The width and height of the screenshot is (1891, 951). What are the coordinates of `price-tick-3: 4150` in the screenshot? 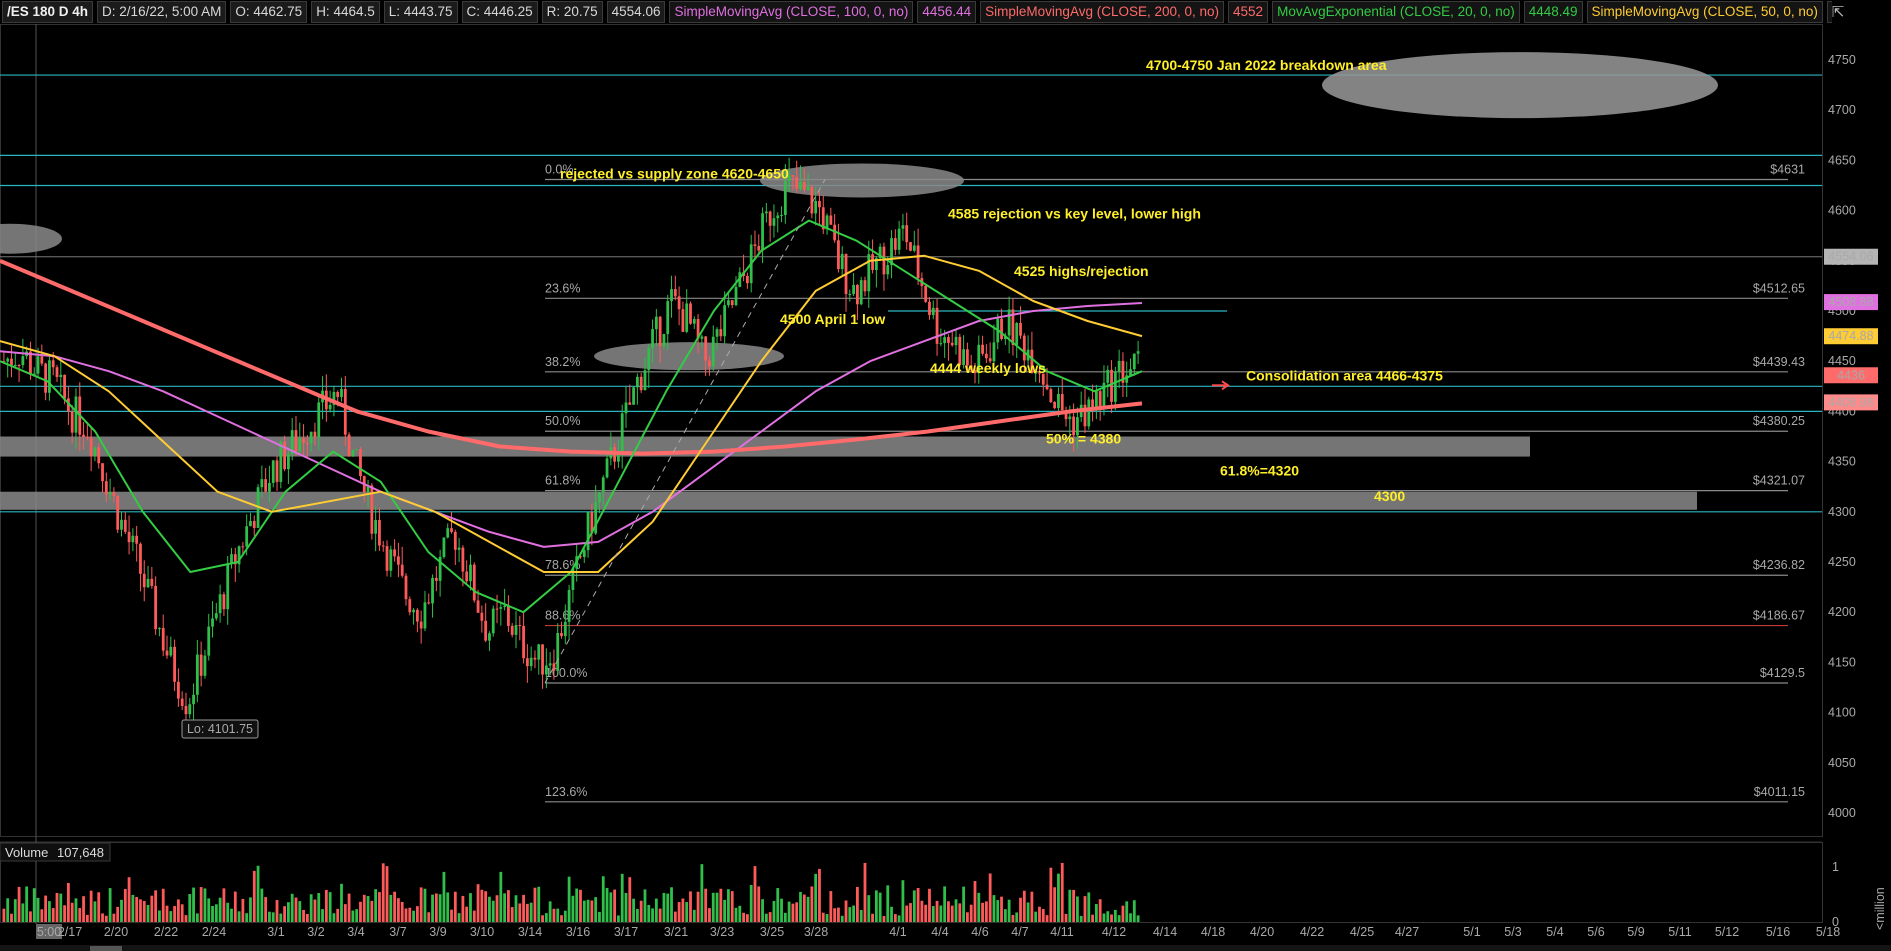 It's located at (1842, 662).